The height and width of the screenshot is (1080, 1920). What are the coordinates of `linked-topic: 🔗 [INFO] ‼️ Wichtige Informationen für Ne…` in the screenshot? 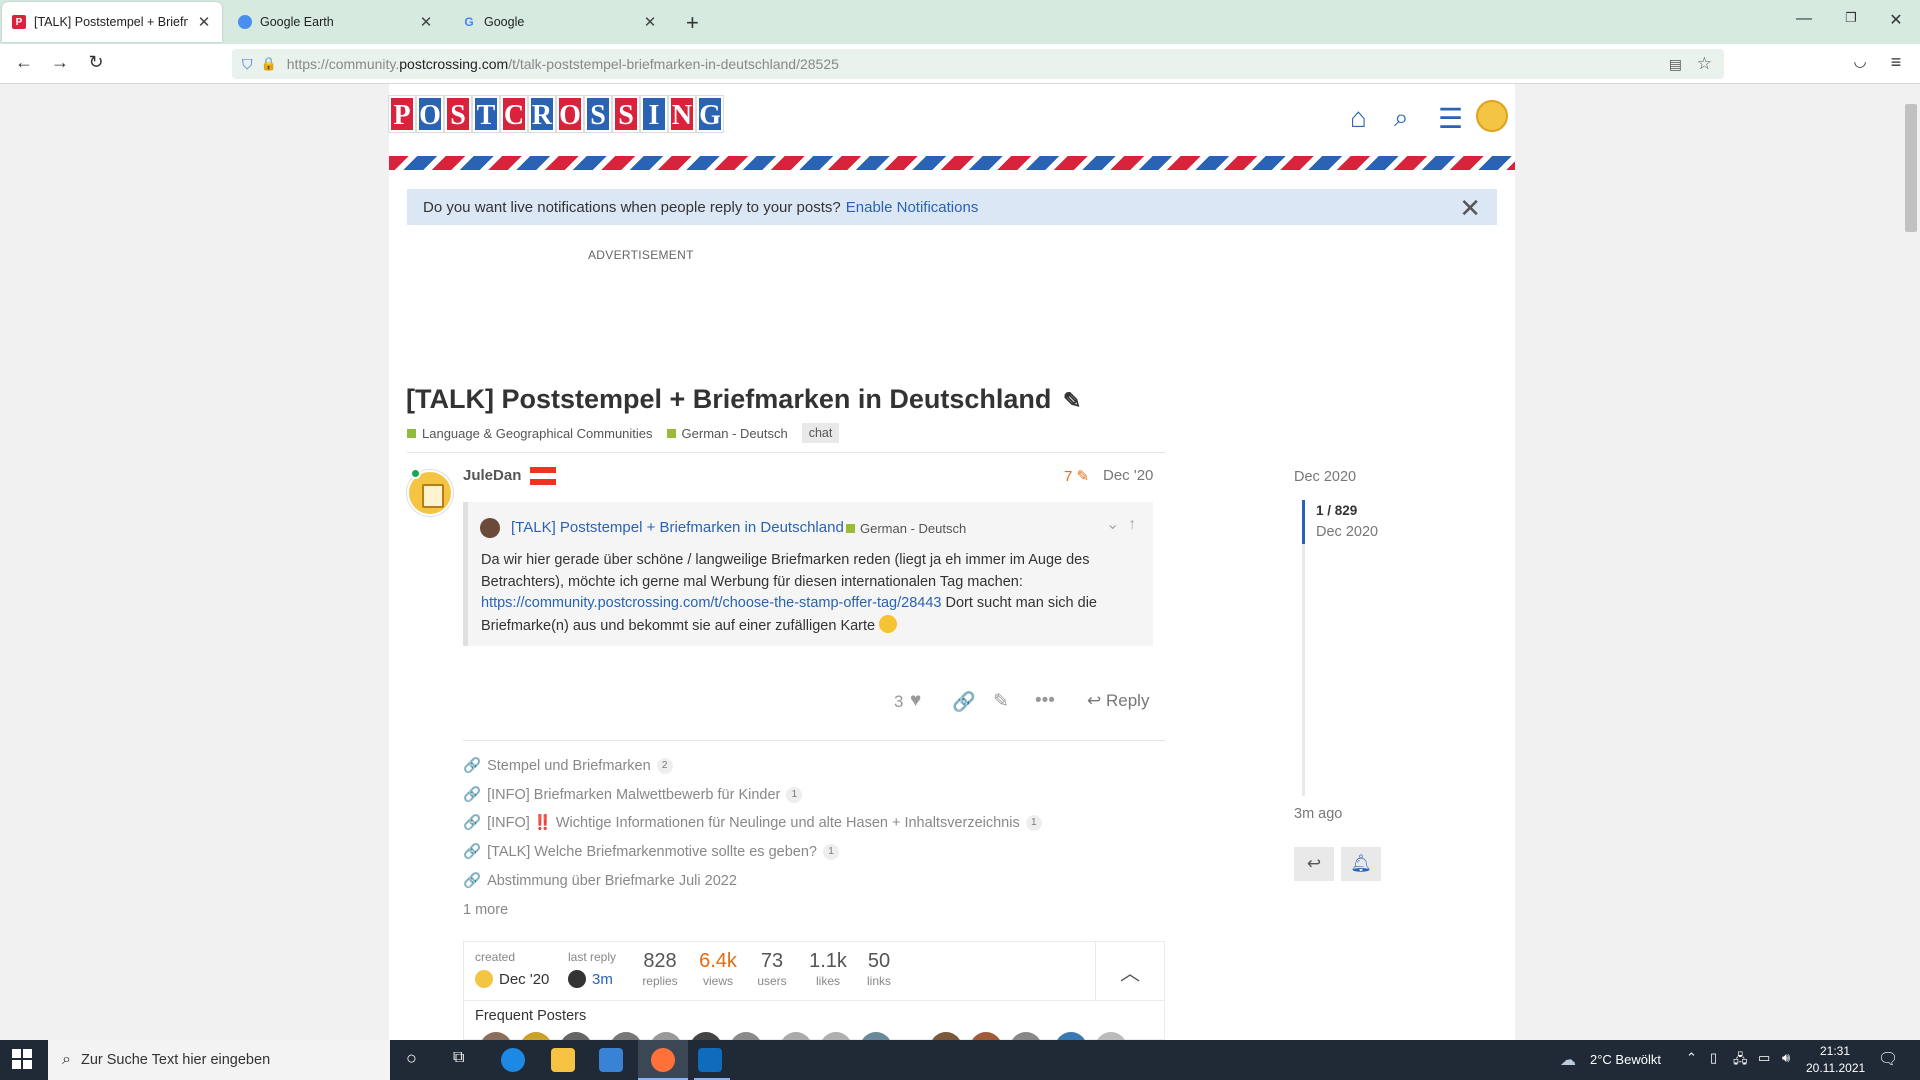 It's located at (752, 822).